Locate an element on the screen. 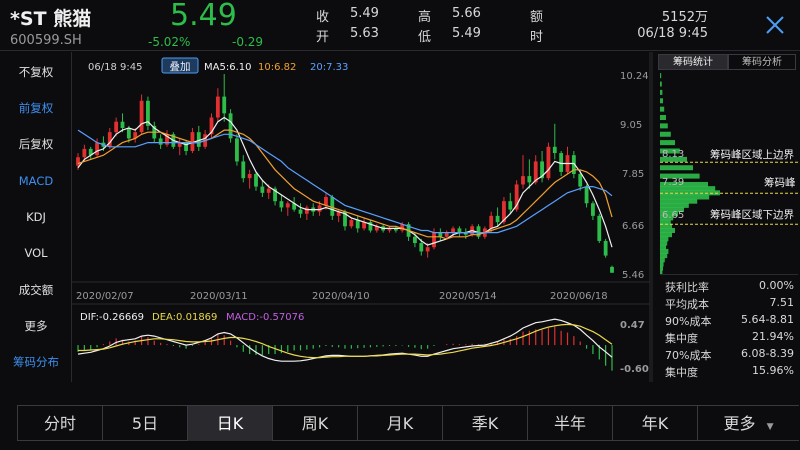 Image resolution: width=800 pixels, height=450 pixels. sidebar-item-kdj: KDJ is located at coordinates (36, 217).